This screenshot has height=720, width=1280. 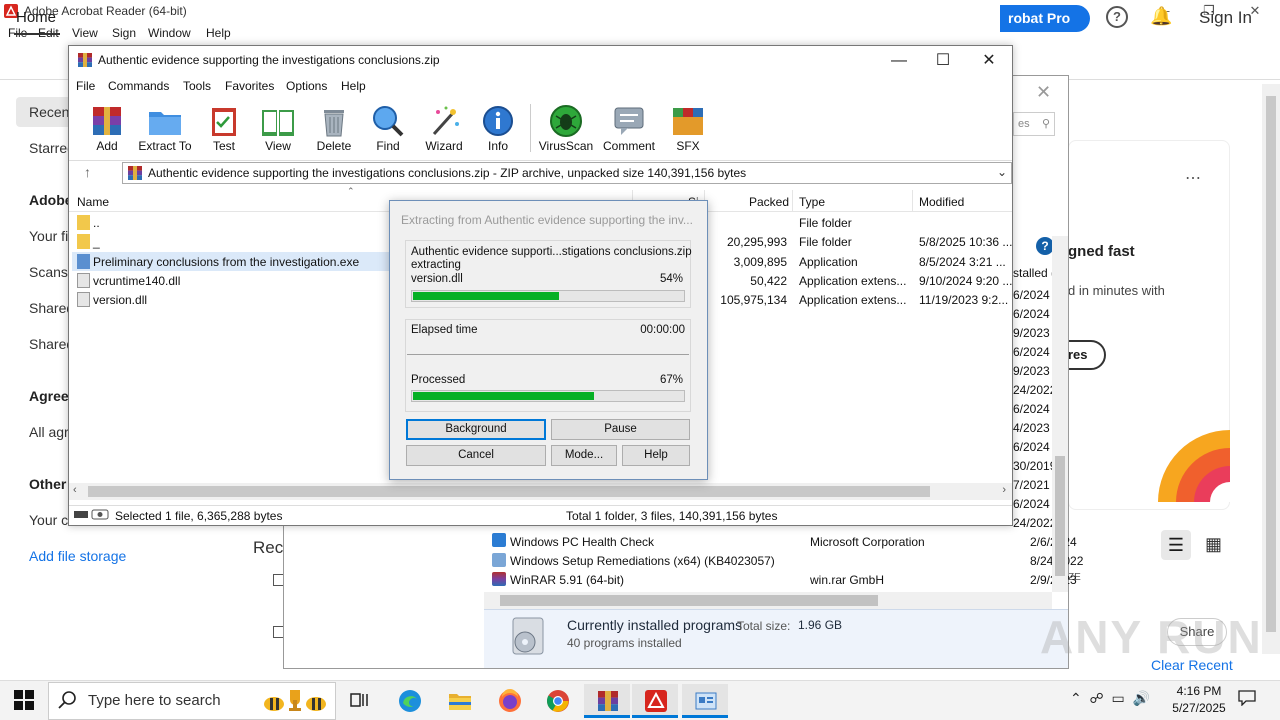 I want to click on file-list-horizontal-scrollbar: ‹ ›, so click(x=540, y=491).